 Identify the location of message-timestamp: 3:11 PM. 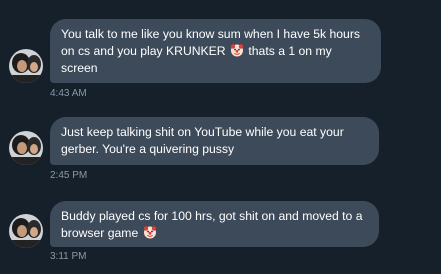
(68, 256).